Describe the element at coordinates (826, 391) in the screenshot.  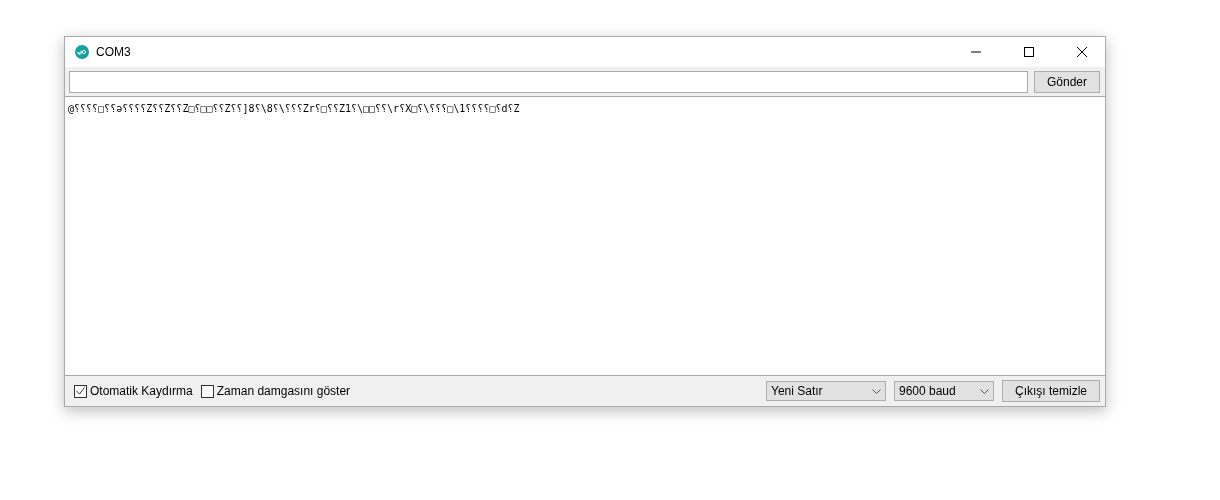
I see `dropdown: Yeni Satır` at that location.